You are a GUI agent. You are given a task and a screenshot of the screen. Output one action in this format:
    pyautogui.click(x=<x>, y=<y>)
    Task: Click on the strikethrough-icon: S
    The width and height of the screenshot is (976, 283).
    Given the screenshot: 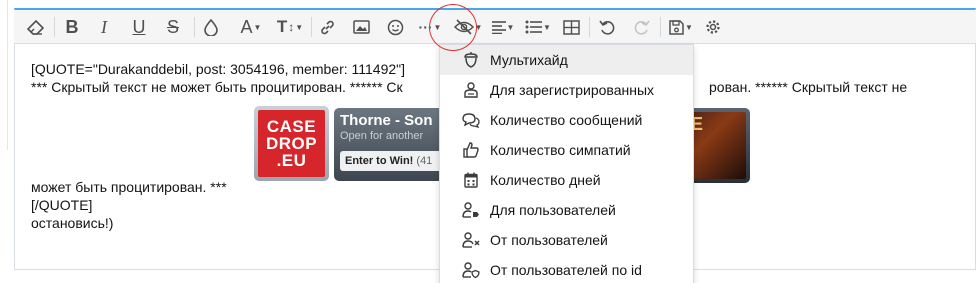 What is the action you would take?
    pyautogui.click(x=172, y=26)
    